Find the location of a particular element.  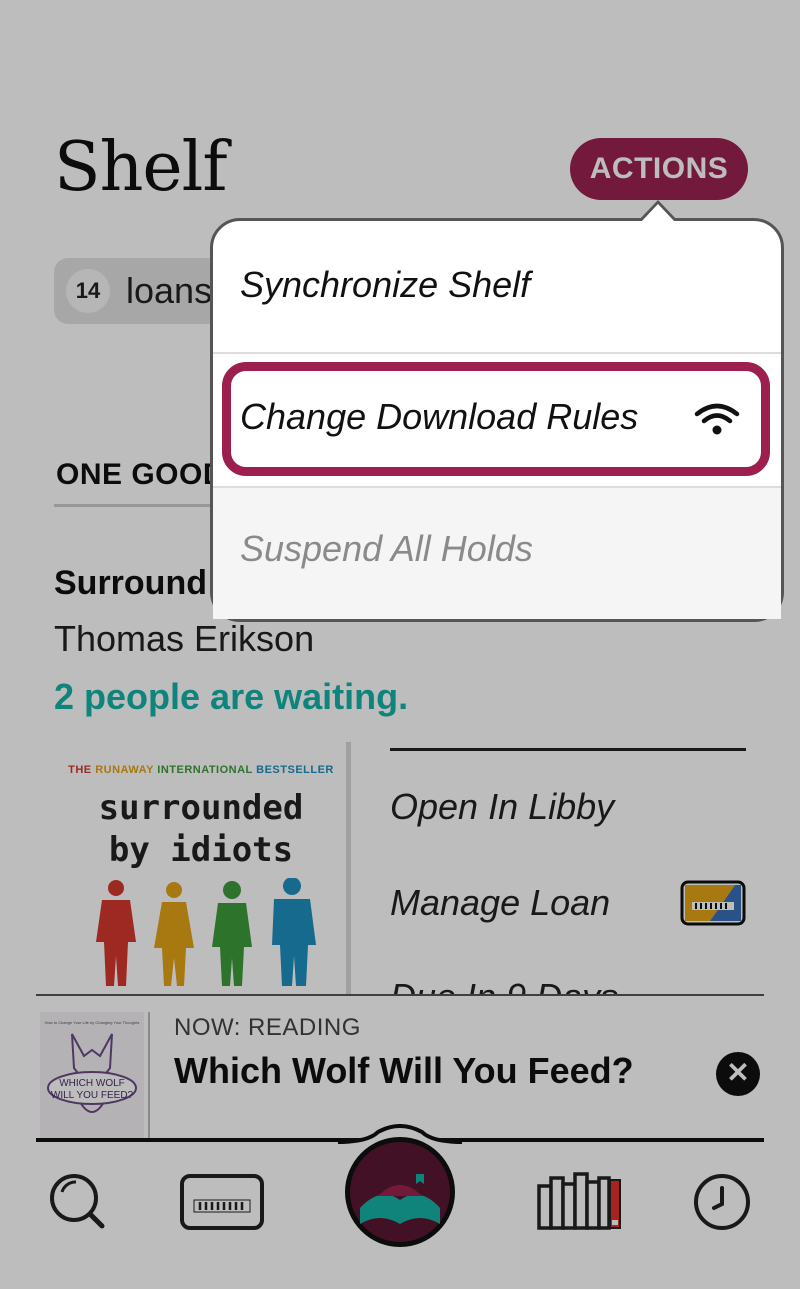

menu-item-suspend-all-holds: Suspend All Holds is located at coordinates (386, 548).